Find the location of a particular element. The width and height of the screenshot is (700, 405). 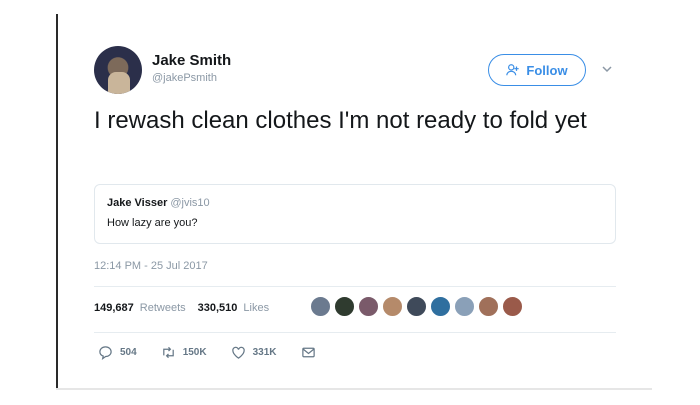

heart-icon is located at coordinates (238, 352).